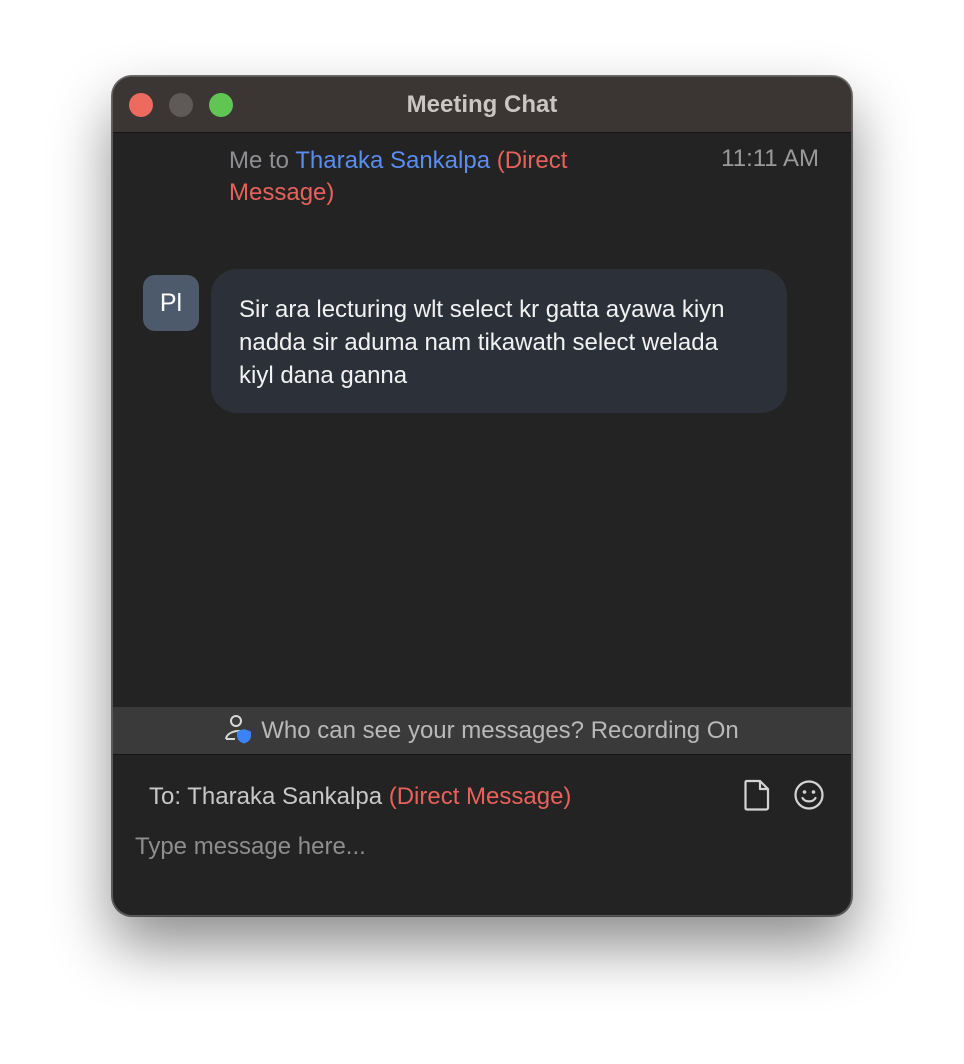 The width and height of the screenshot is (964, 1064). I want to click on privacy-notice-bar: Who can see your messages? Recording On, so click(482, 731).